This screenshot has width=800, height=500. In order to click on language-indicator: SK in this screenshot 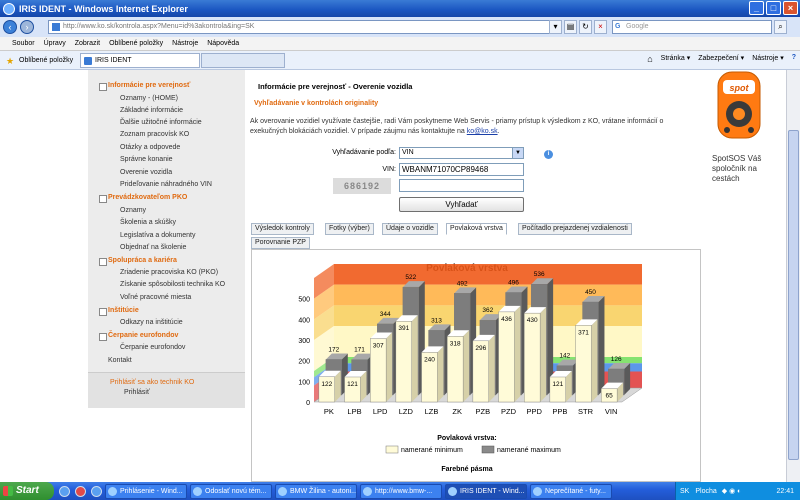, I will do `click(684, 491)`.